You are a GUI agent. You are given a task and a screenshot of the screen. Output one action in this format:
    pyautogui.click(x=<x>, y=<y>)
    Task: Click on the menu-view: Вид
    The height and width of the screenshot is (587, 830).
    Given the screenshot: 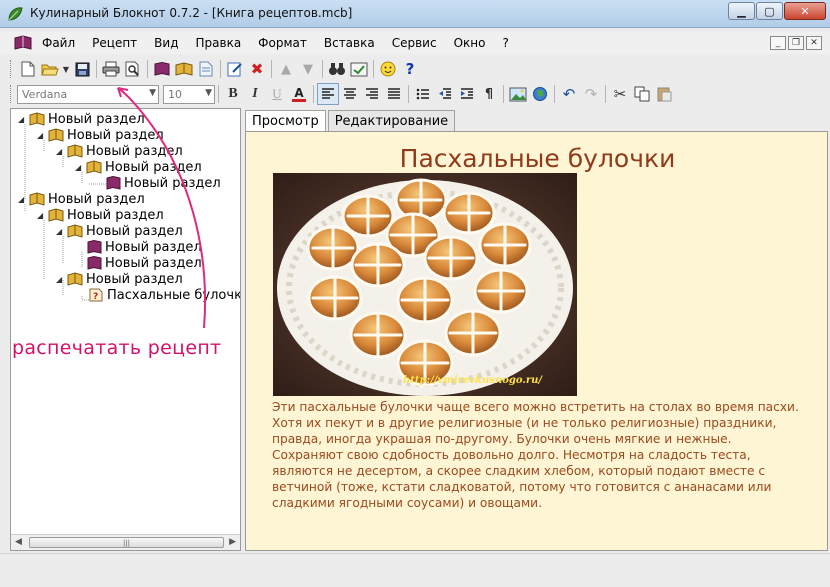 What is the action you would take?
    pyautogui.click(x=166, y=43)
    